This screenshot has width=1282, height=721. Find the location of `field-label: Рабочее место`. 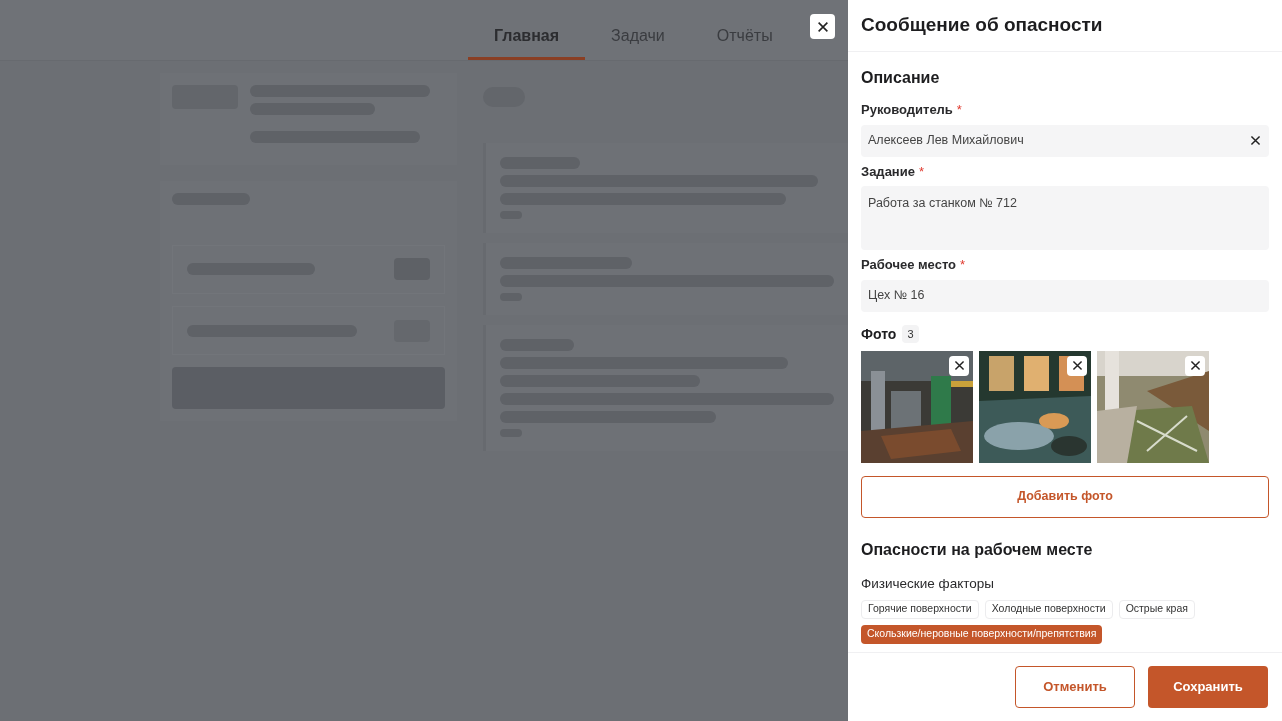

field-label: Рабочее место is located at coordinates (909, 265).